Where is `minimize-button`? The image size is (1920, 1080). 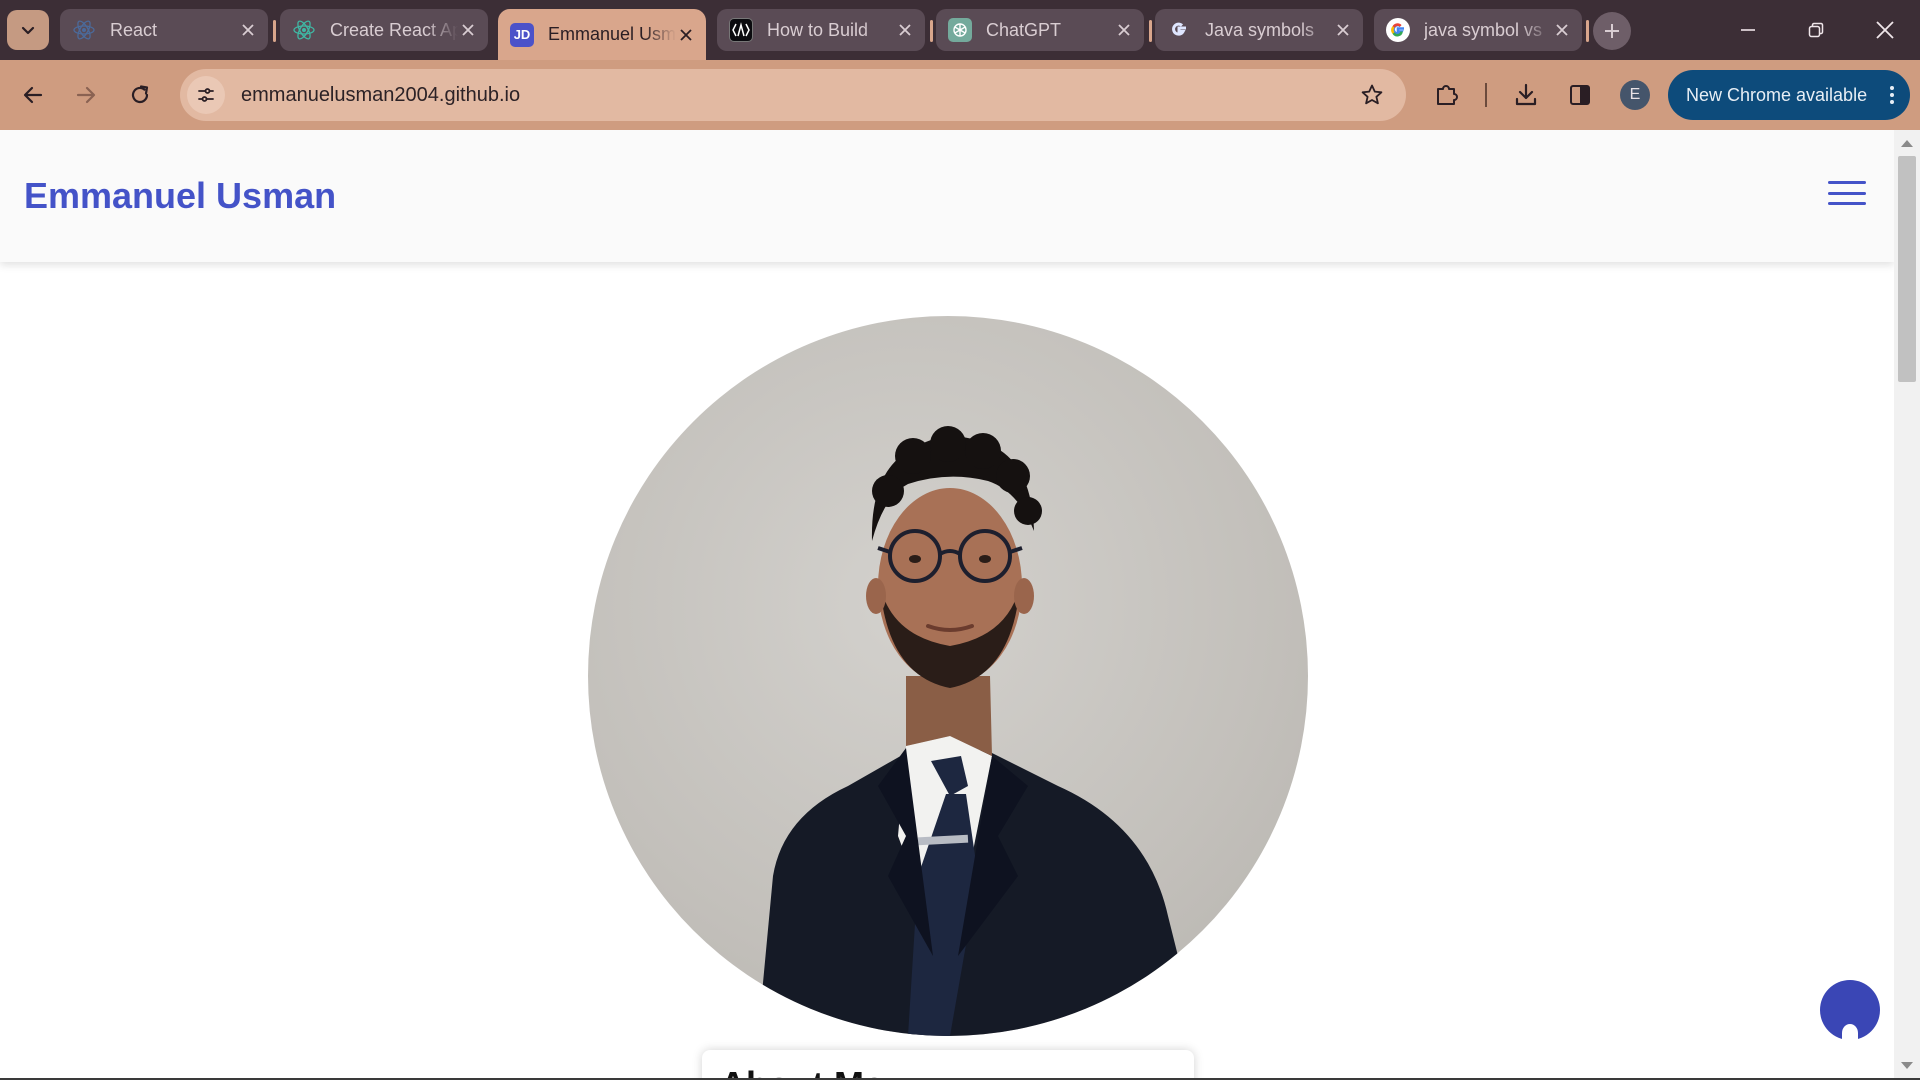 minimize-button is located at coordinates (1748, 30).